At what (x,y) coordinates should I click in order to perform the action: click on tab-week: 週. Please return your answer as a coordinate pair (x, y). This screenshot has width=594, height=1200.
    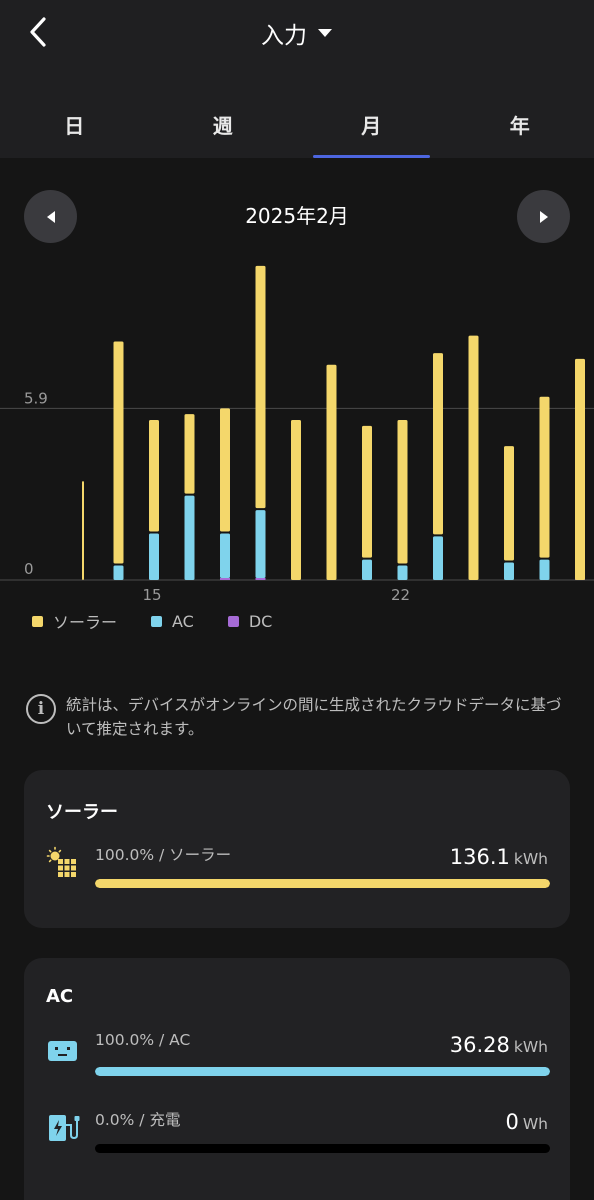
    Looking at the image, I should click on (223, 128).